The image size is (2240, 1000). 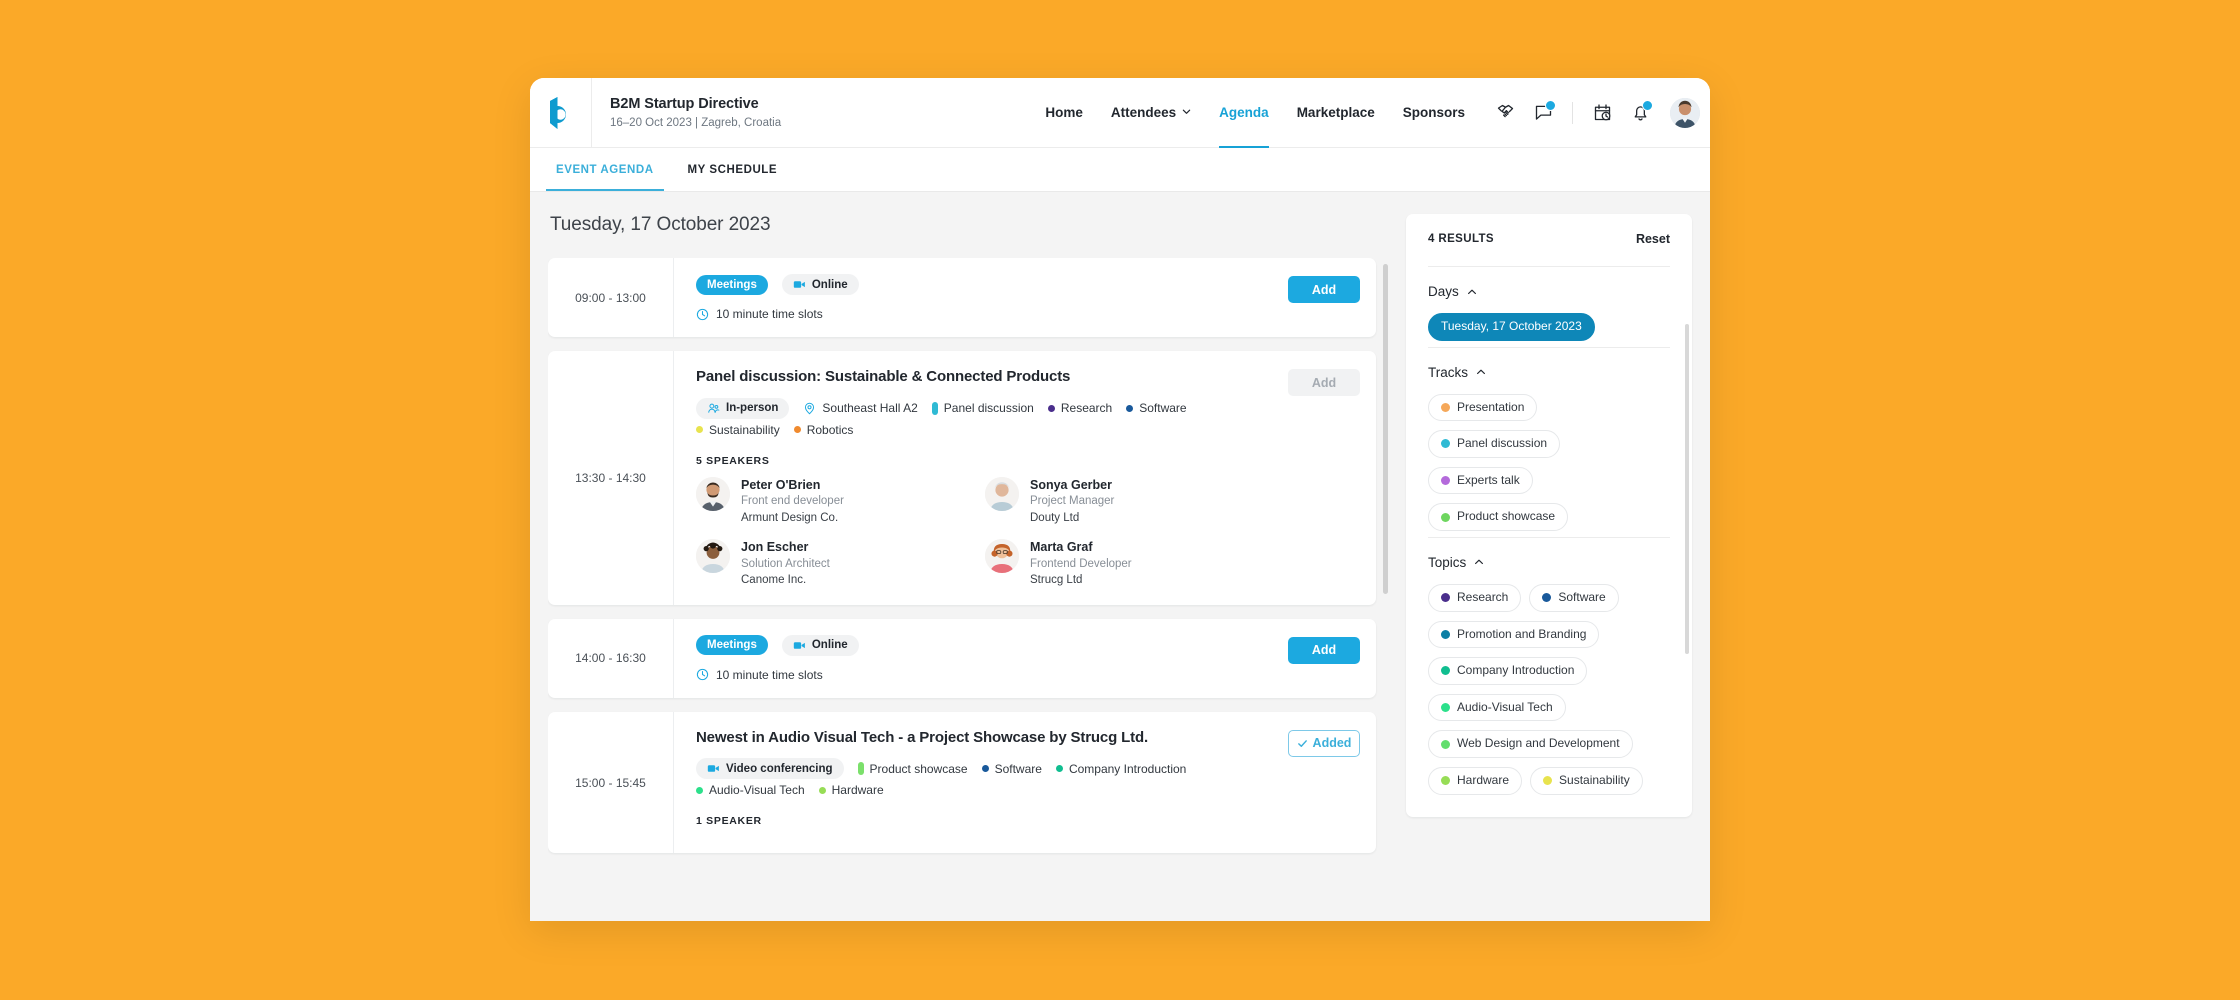 I want to click on speaker-name: Sonya Gerber, so click(x=1071, y=484).